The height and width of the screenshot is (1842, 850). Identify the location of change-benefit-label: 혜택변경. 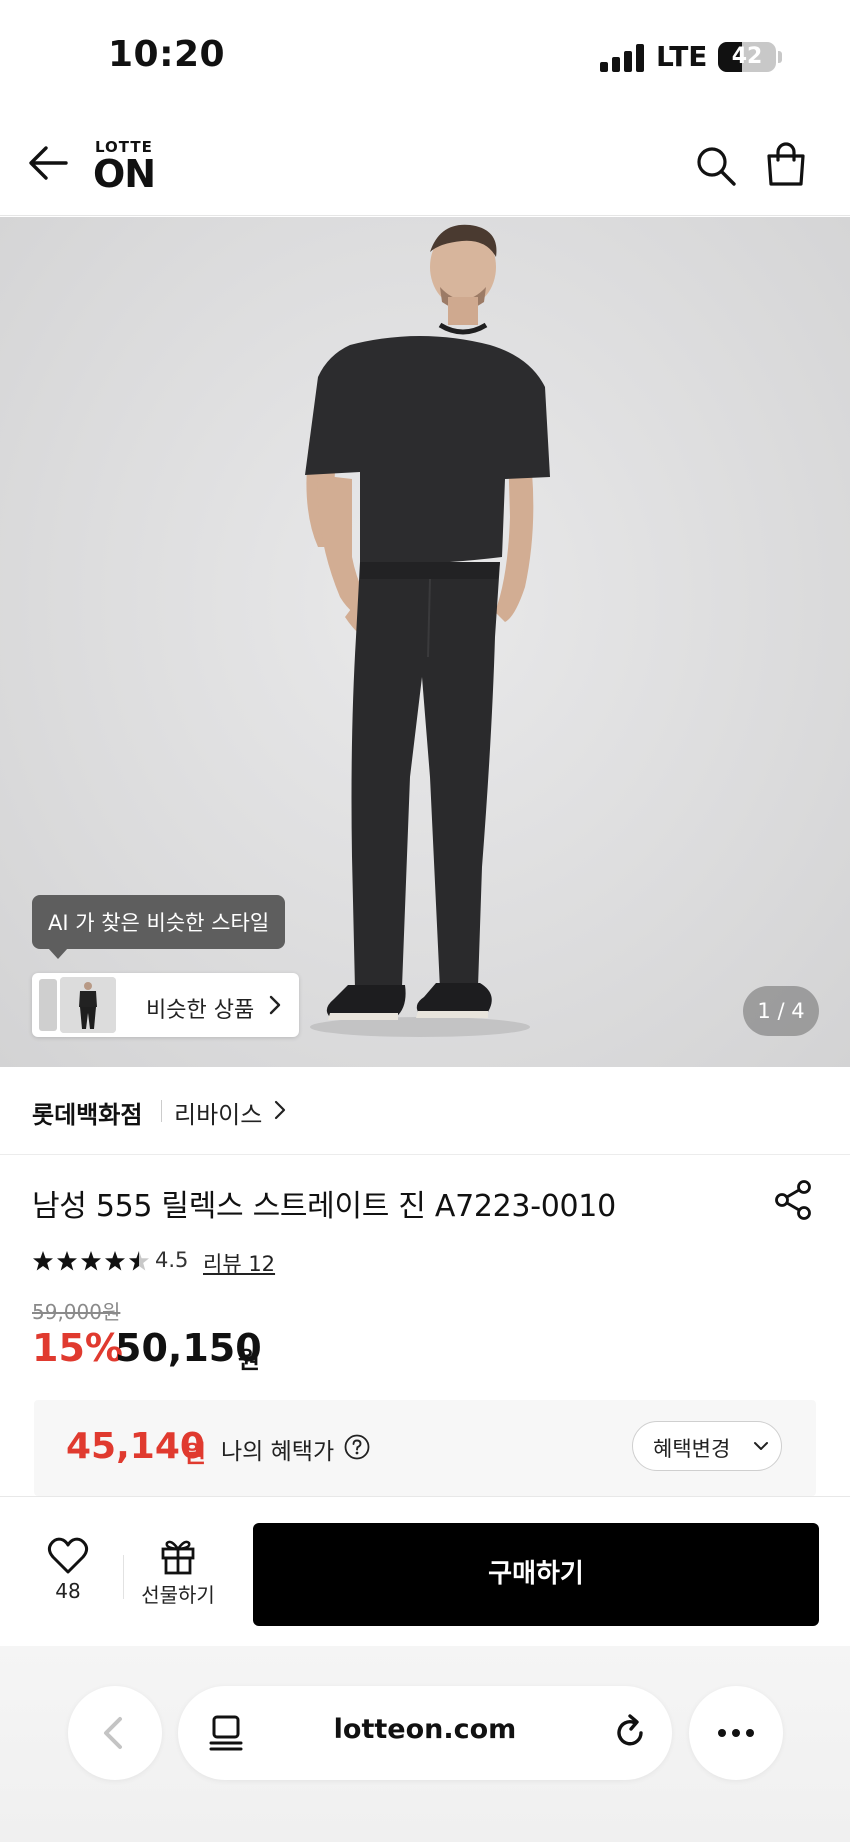
(692, 1449).